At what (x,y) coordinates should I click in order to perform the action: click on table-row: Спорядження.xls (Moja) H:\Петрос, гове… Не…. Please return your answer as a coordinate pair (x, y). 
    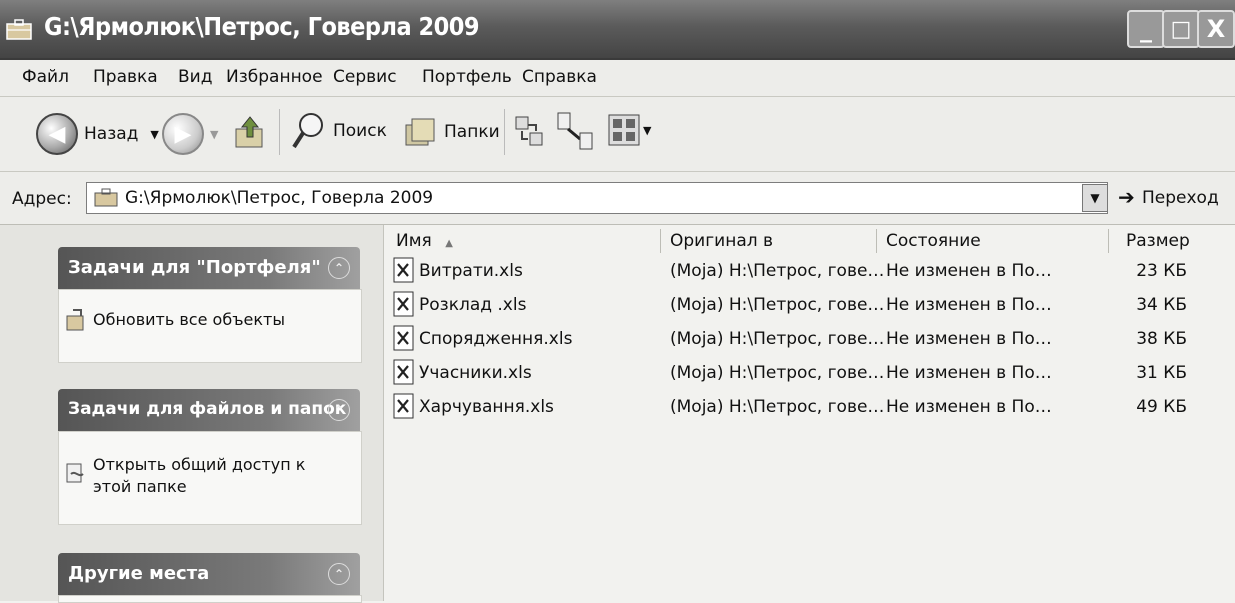
    Looking at the image, I should click on (809, 339).